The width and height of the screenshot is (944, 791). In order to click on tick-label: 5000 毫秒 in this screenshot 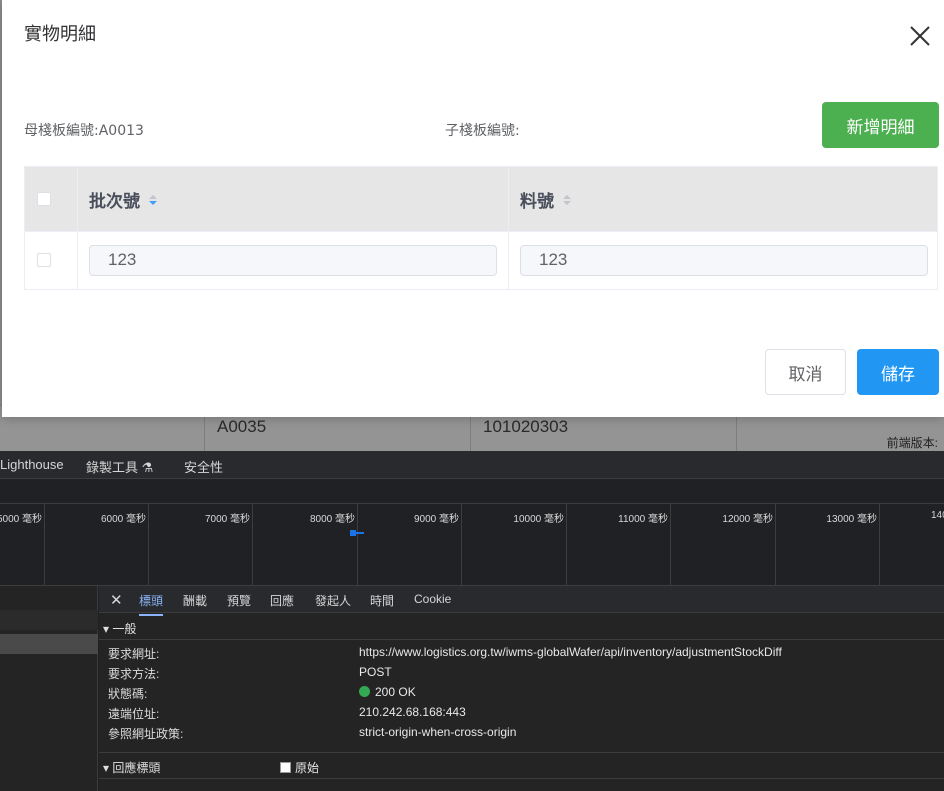, I will do `click(21, 519)`.